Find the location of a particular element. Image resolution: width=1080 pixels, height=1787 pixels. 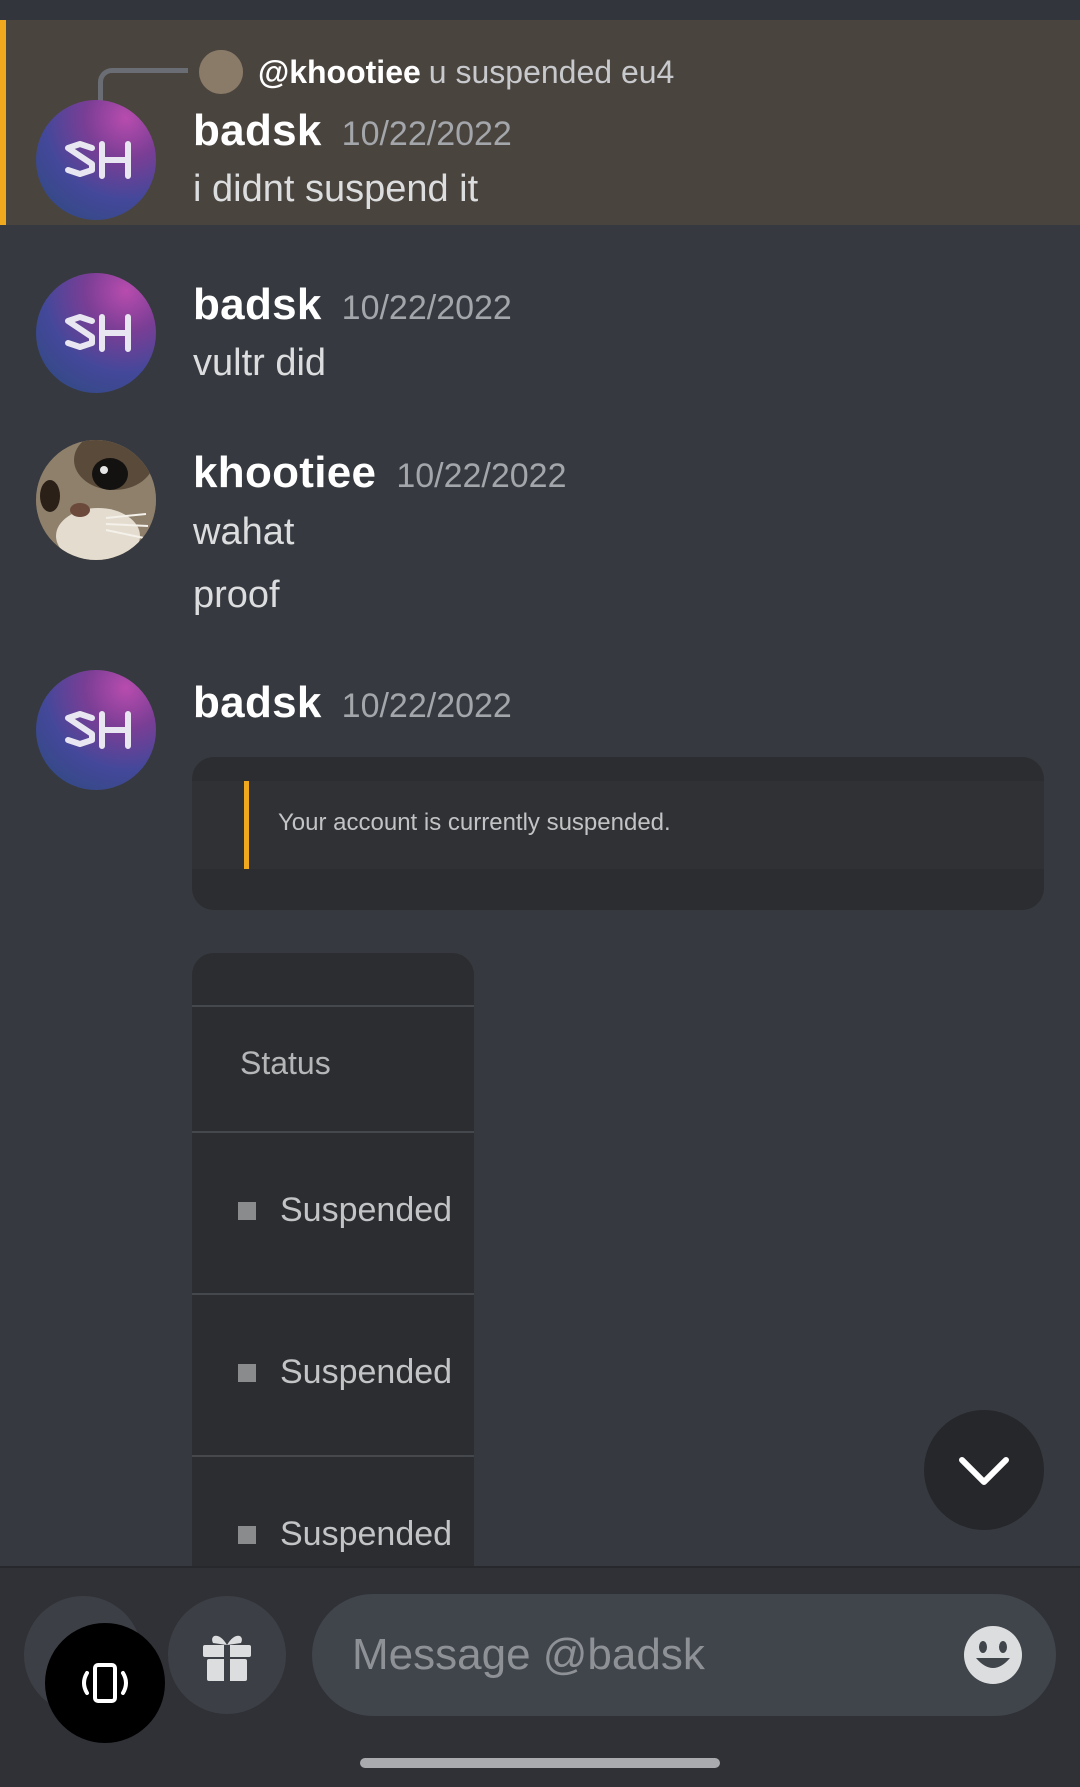

image-attachment-notice: Your account is currently suspended. is located at coordinates (618, 833).